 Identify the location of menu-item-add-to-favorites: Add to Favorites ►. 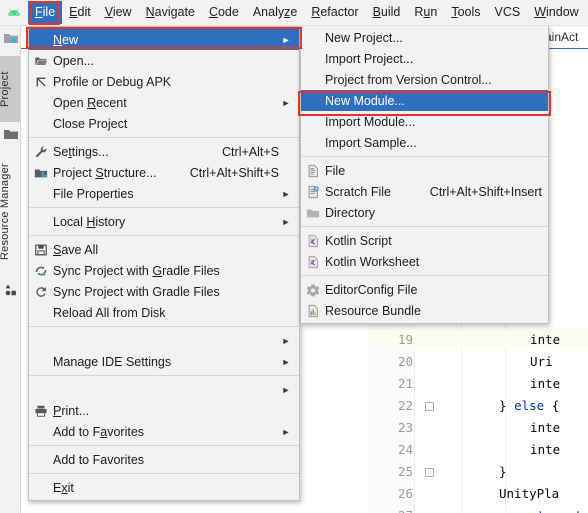
(164, 431).